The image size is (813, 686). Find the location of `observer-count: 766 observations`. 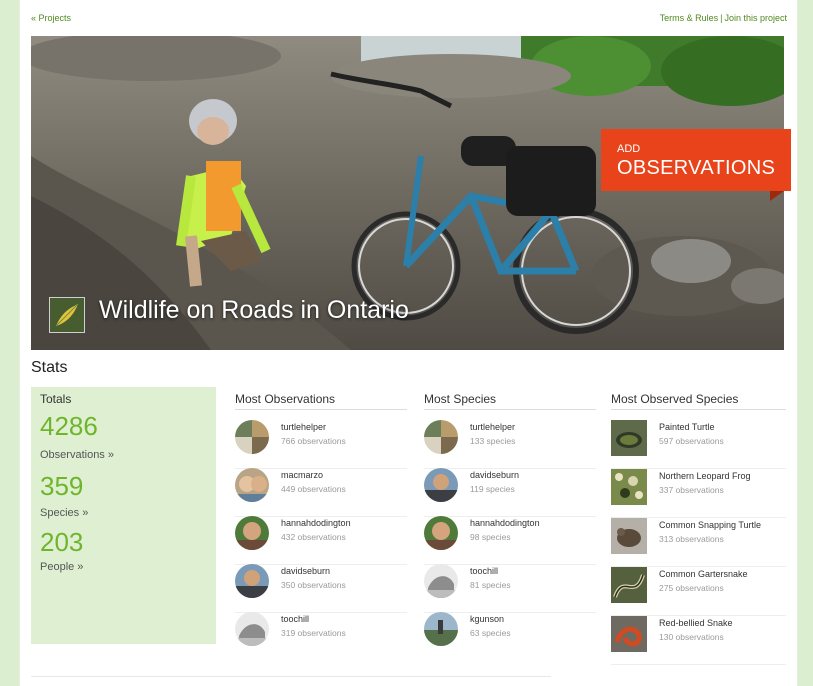

observer-count: 766 observations is located at coordinates (313, 441).